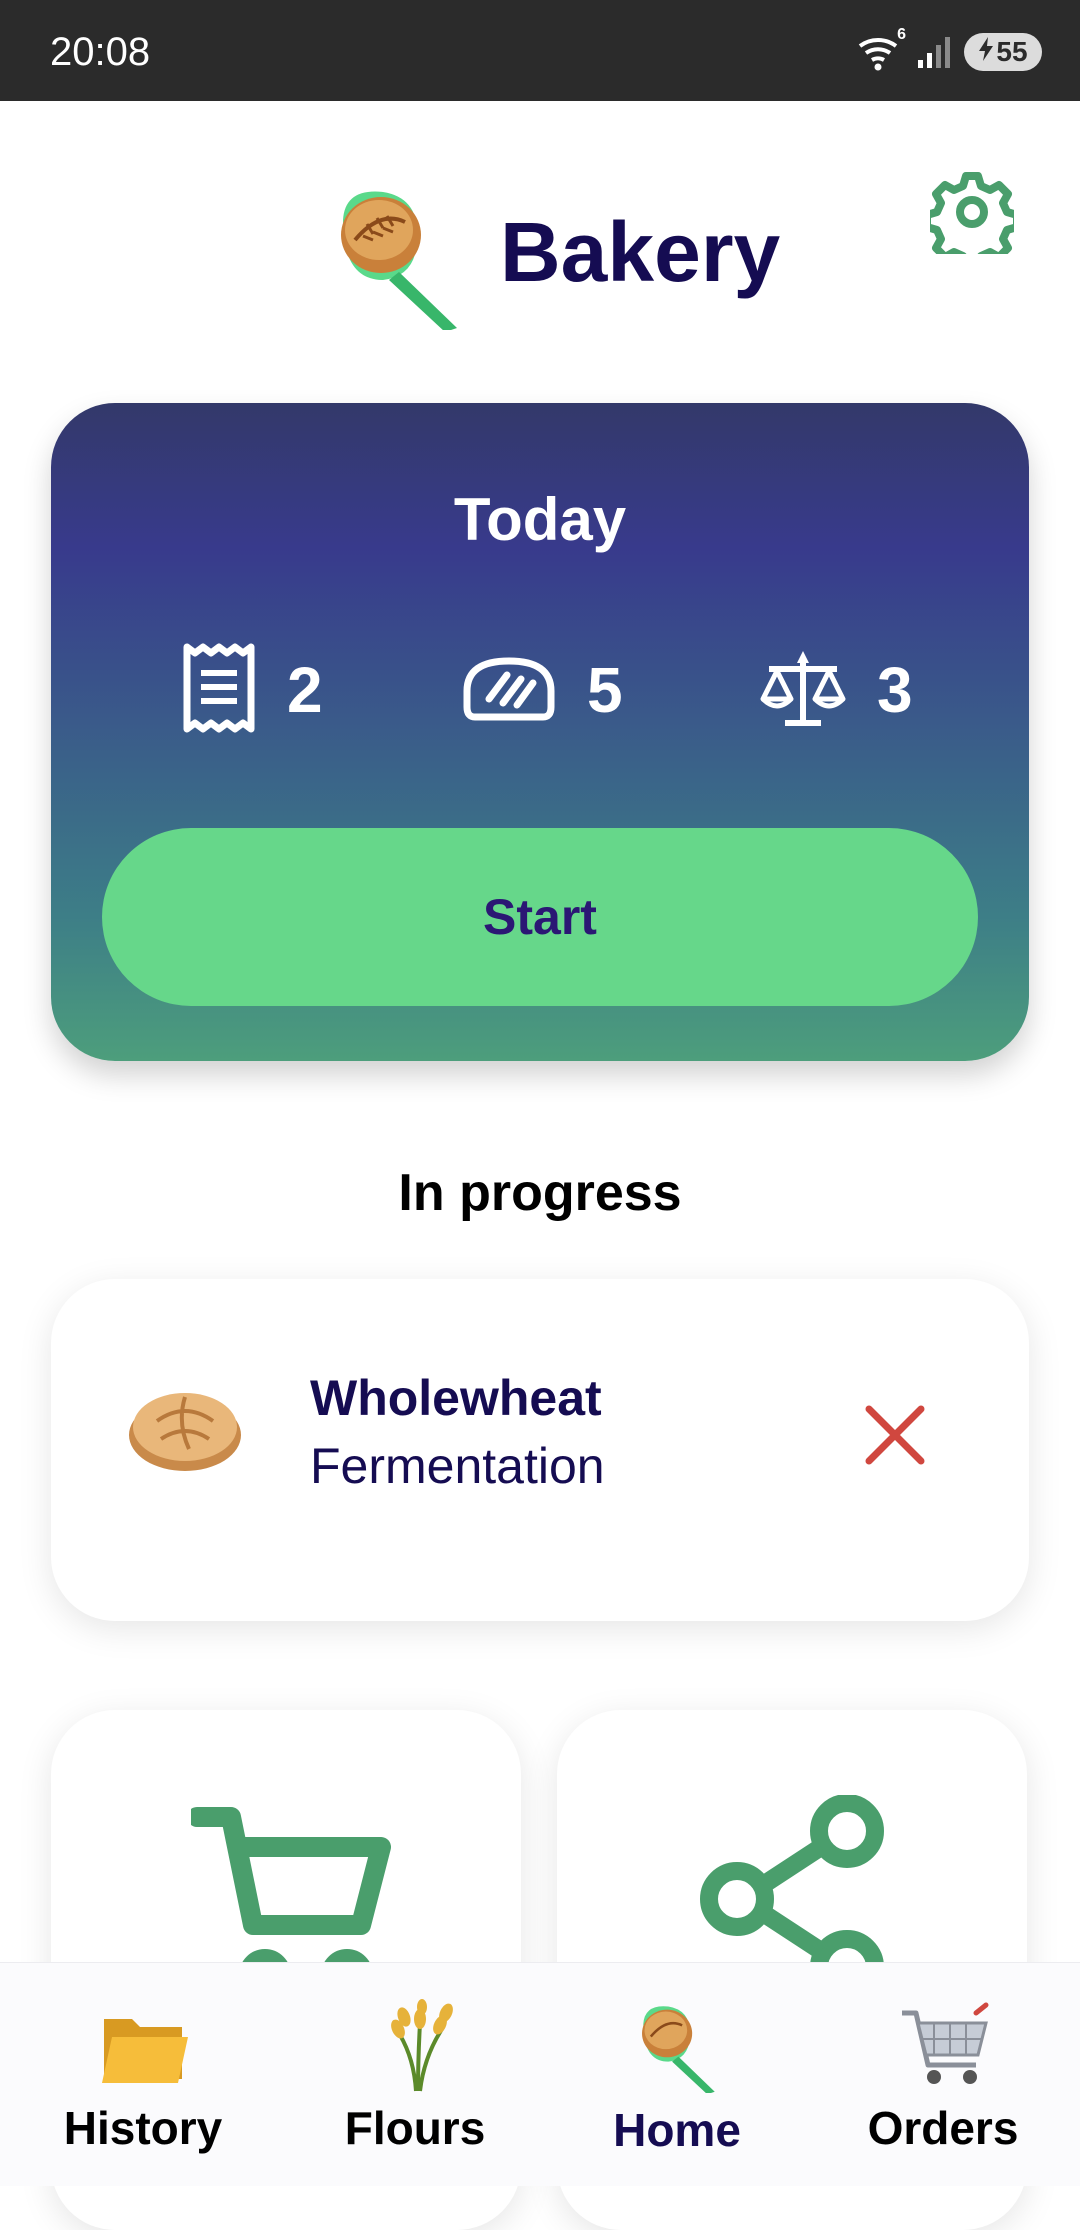 The image size is (1080, 2230). What do you see at coordinates (895, 1435) in the screenshot?
I see `close-icon` at bounding box center [895, 1435].